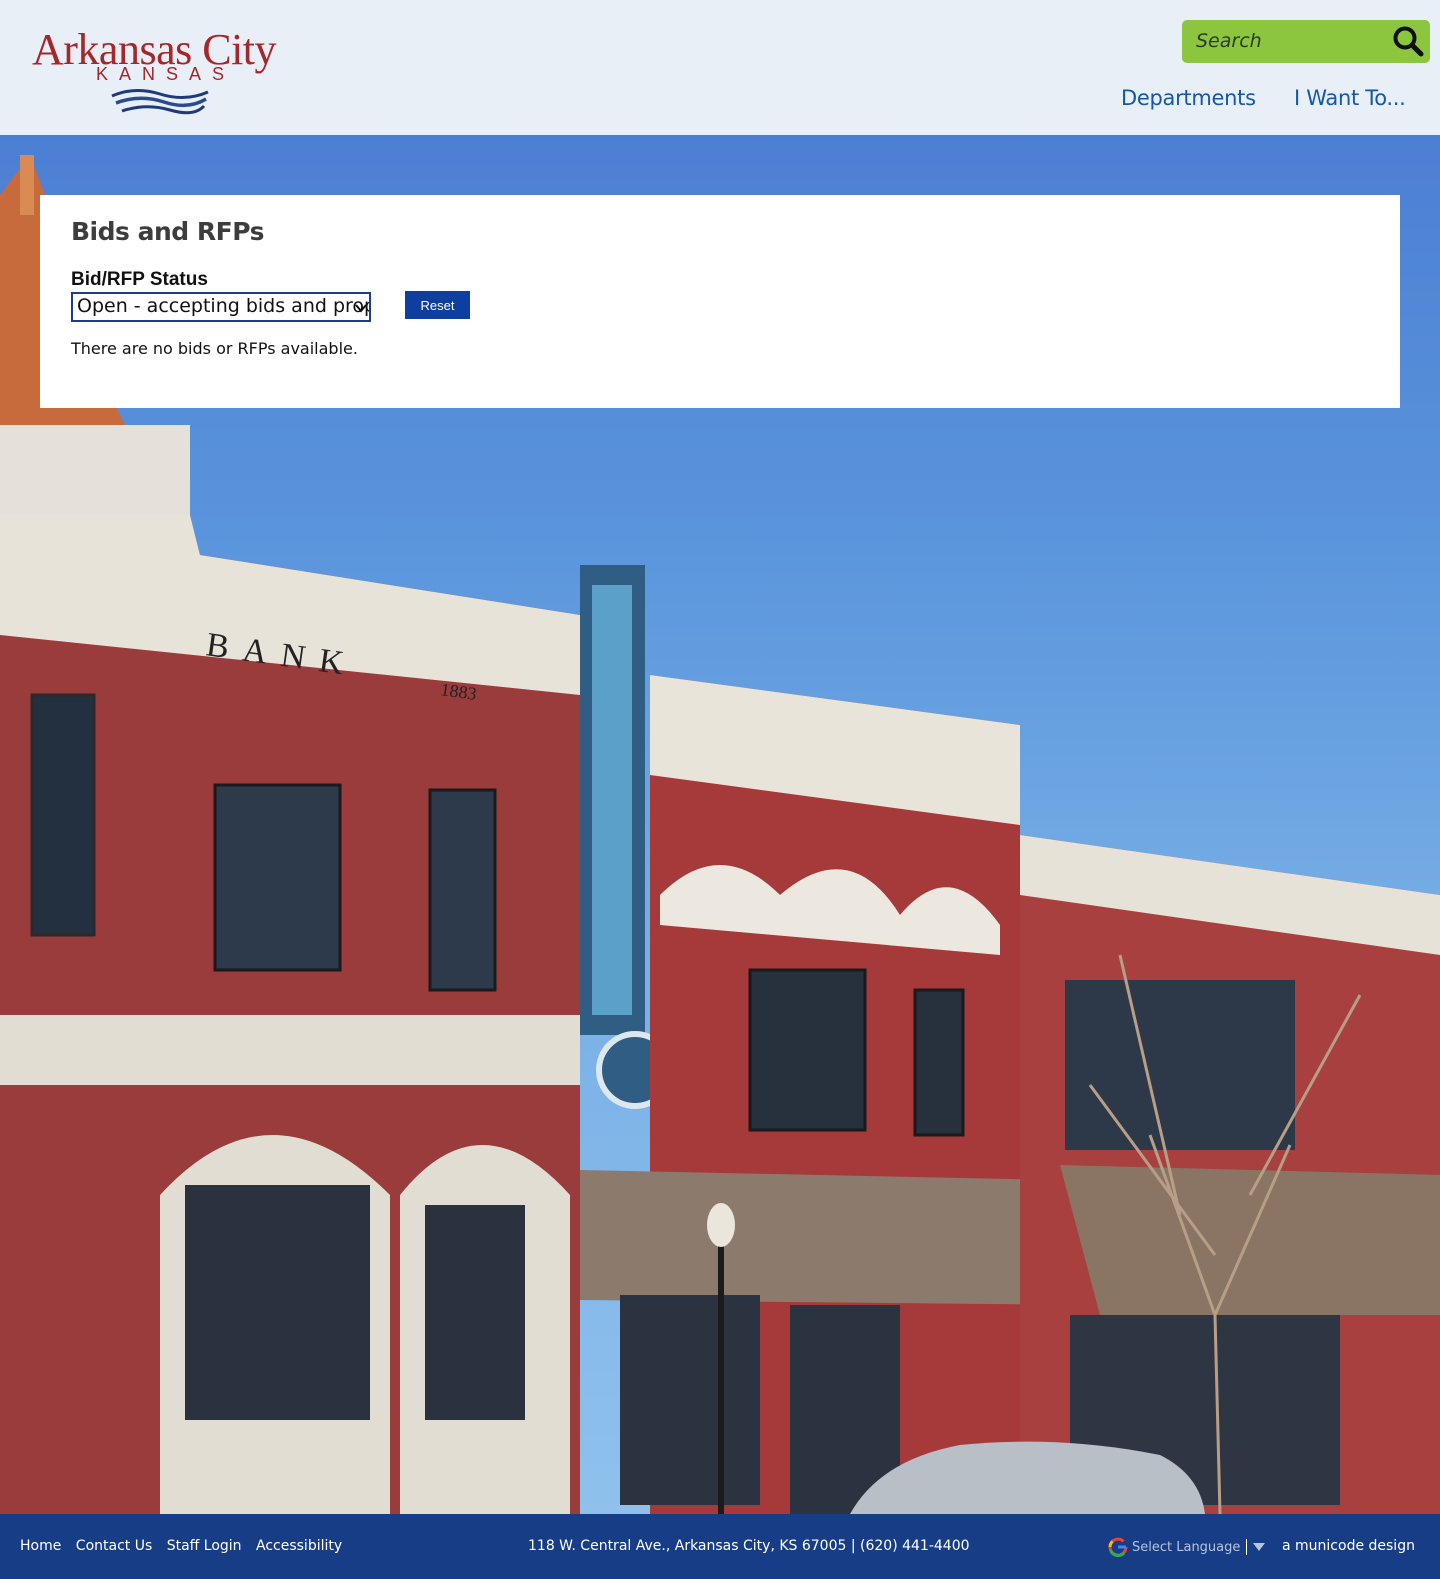 Image resolution: width=1440 pixels, height=1579 pixels. What do you see at coordinates (40, 1546) in the screenshot?
I see `footer-link-home: Home` at bounding box center [40, 1546].